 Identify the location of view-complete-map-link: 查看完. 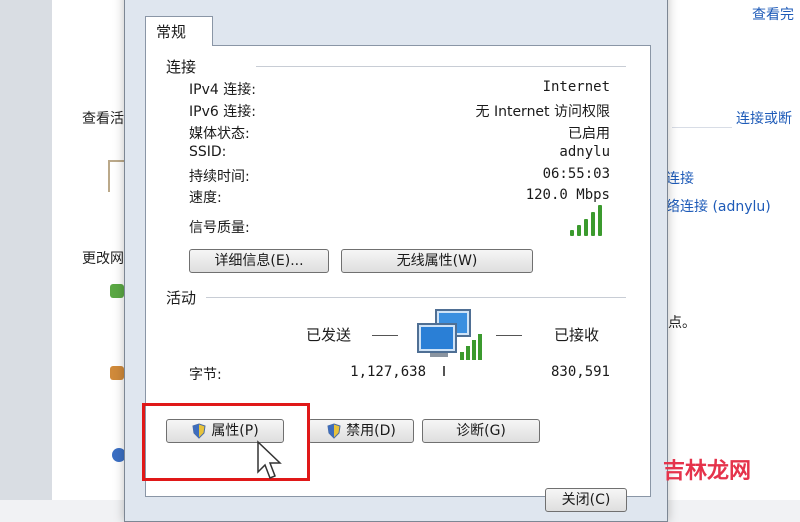
(773, 14).